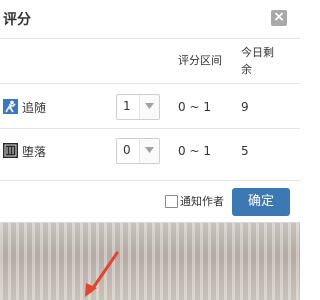 This screenshot has height=300, width=320. I want to click on close-button: ×, so click(279, 18).